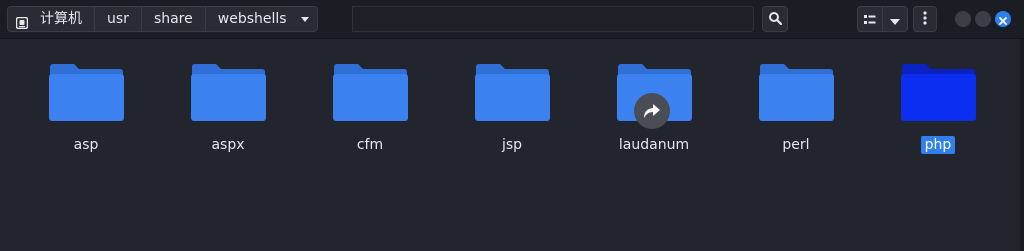  Describe the element at coordinates (938, 145) in the screenshot. I see `folder-name: php` at that location.